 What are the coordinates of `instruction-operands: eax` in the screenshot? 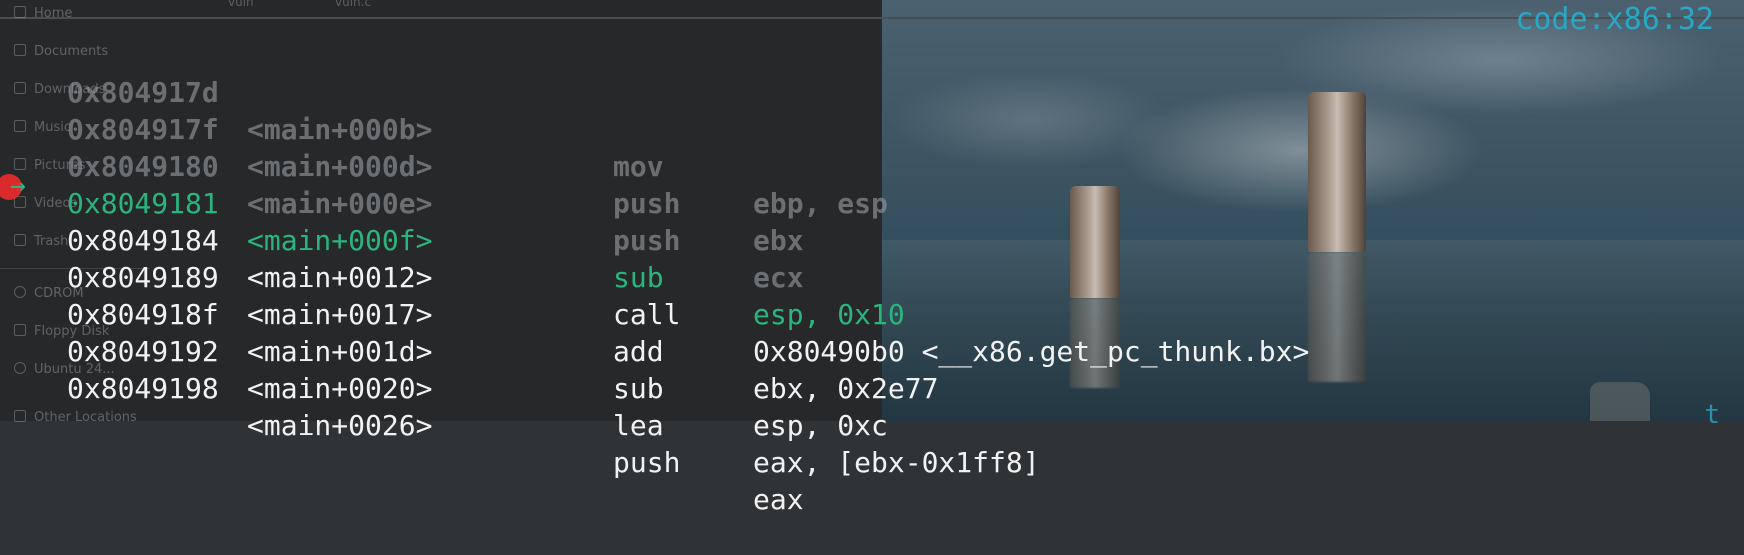 It's located at (778, 499).